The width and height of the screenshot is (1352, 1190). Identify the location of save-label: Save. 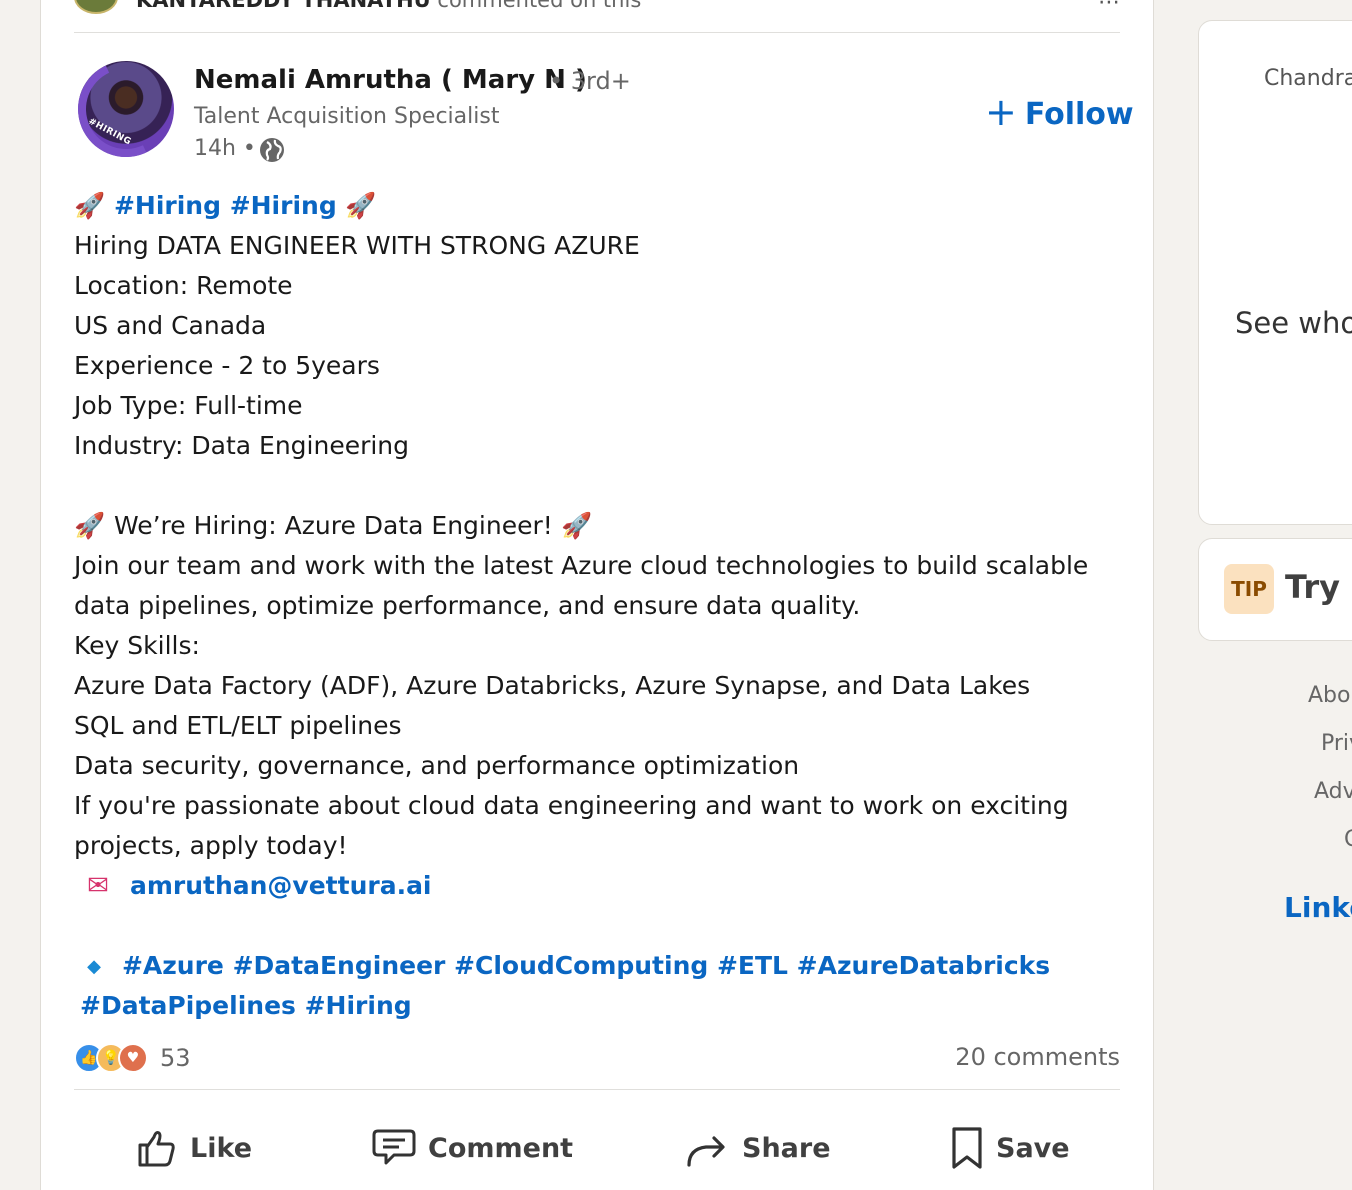
(1033, 1148).